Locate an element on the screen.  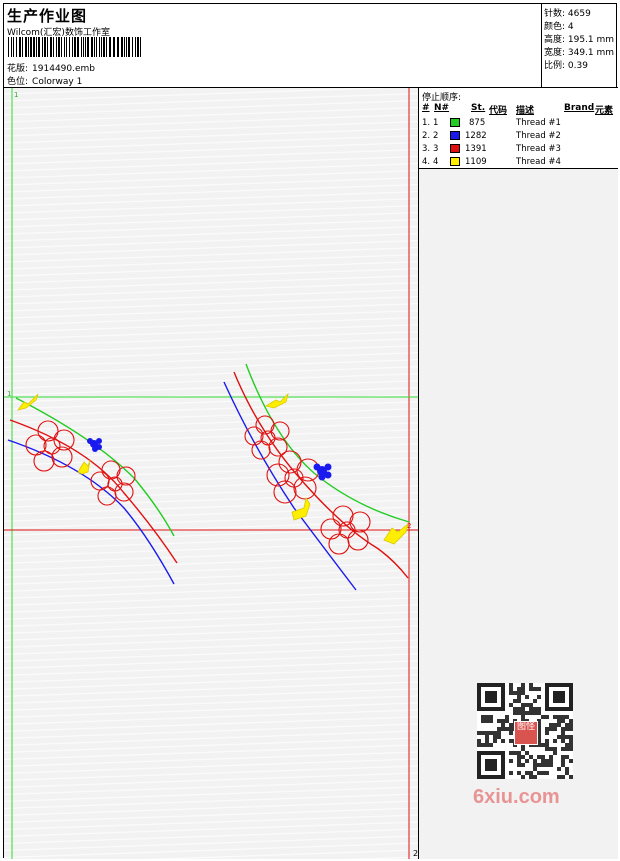
row-code: 1282 is located at coordinates (476, 136).